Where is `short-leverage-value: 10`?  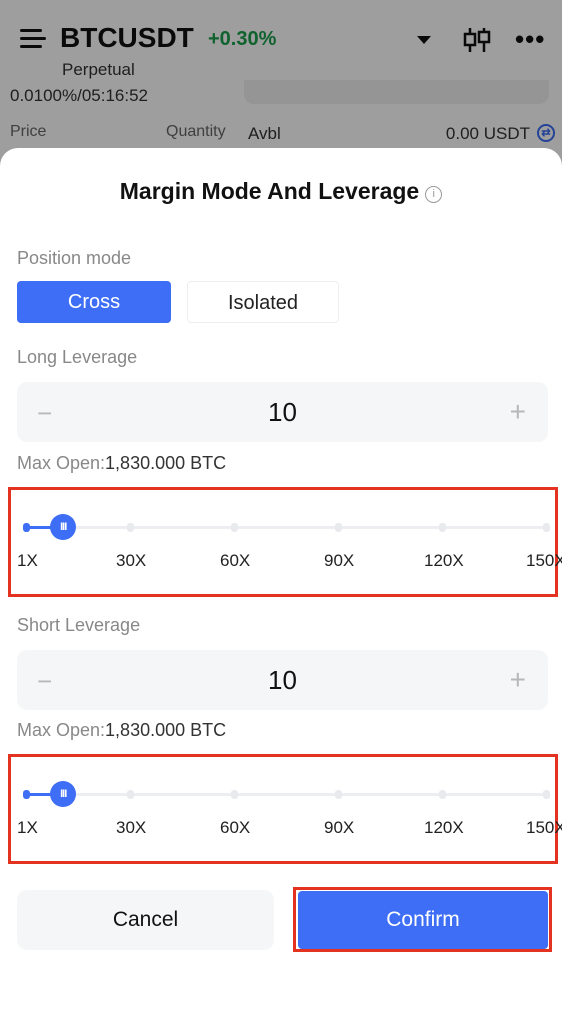 short-leverage-value: 10 is located at coordinates (282, 680).